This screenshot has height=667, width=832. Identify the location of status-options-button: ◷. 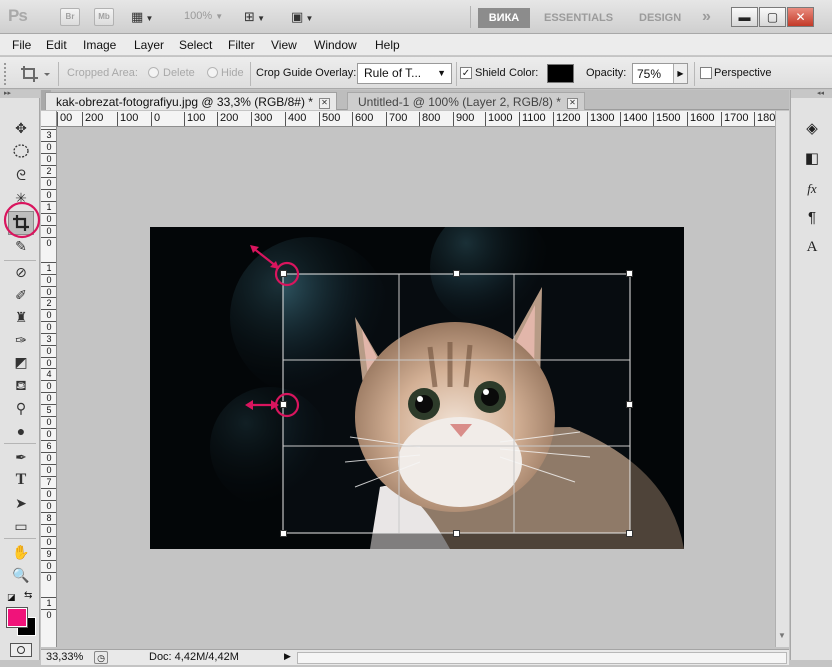
(101, 657).